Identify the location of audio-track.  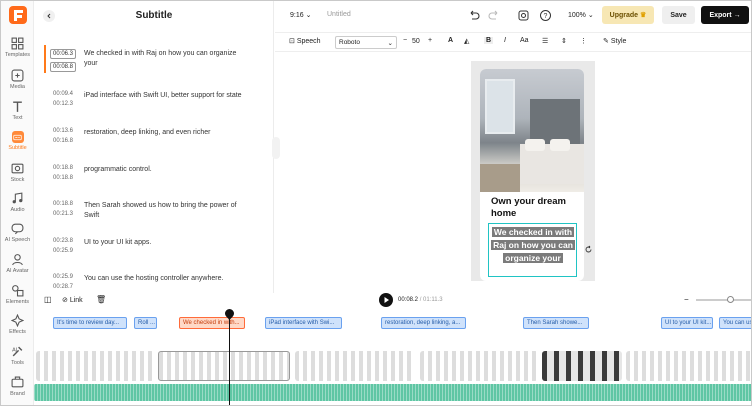
(392, 392).